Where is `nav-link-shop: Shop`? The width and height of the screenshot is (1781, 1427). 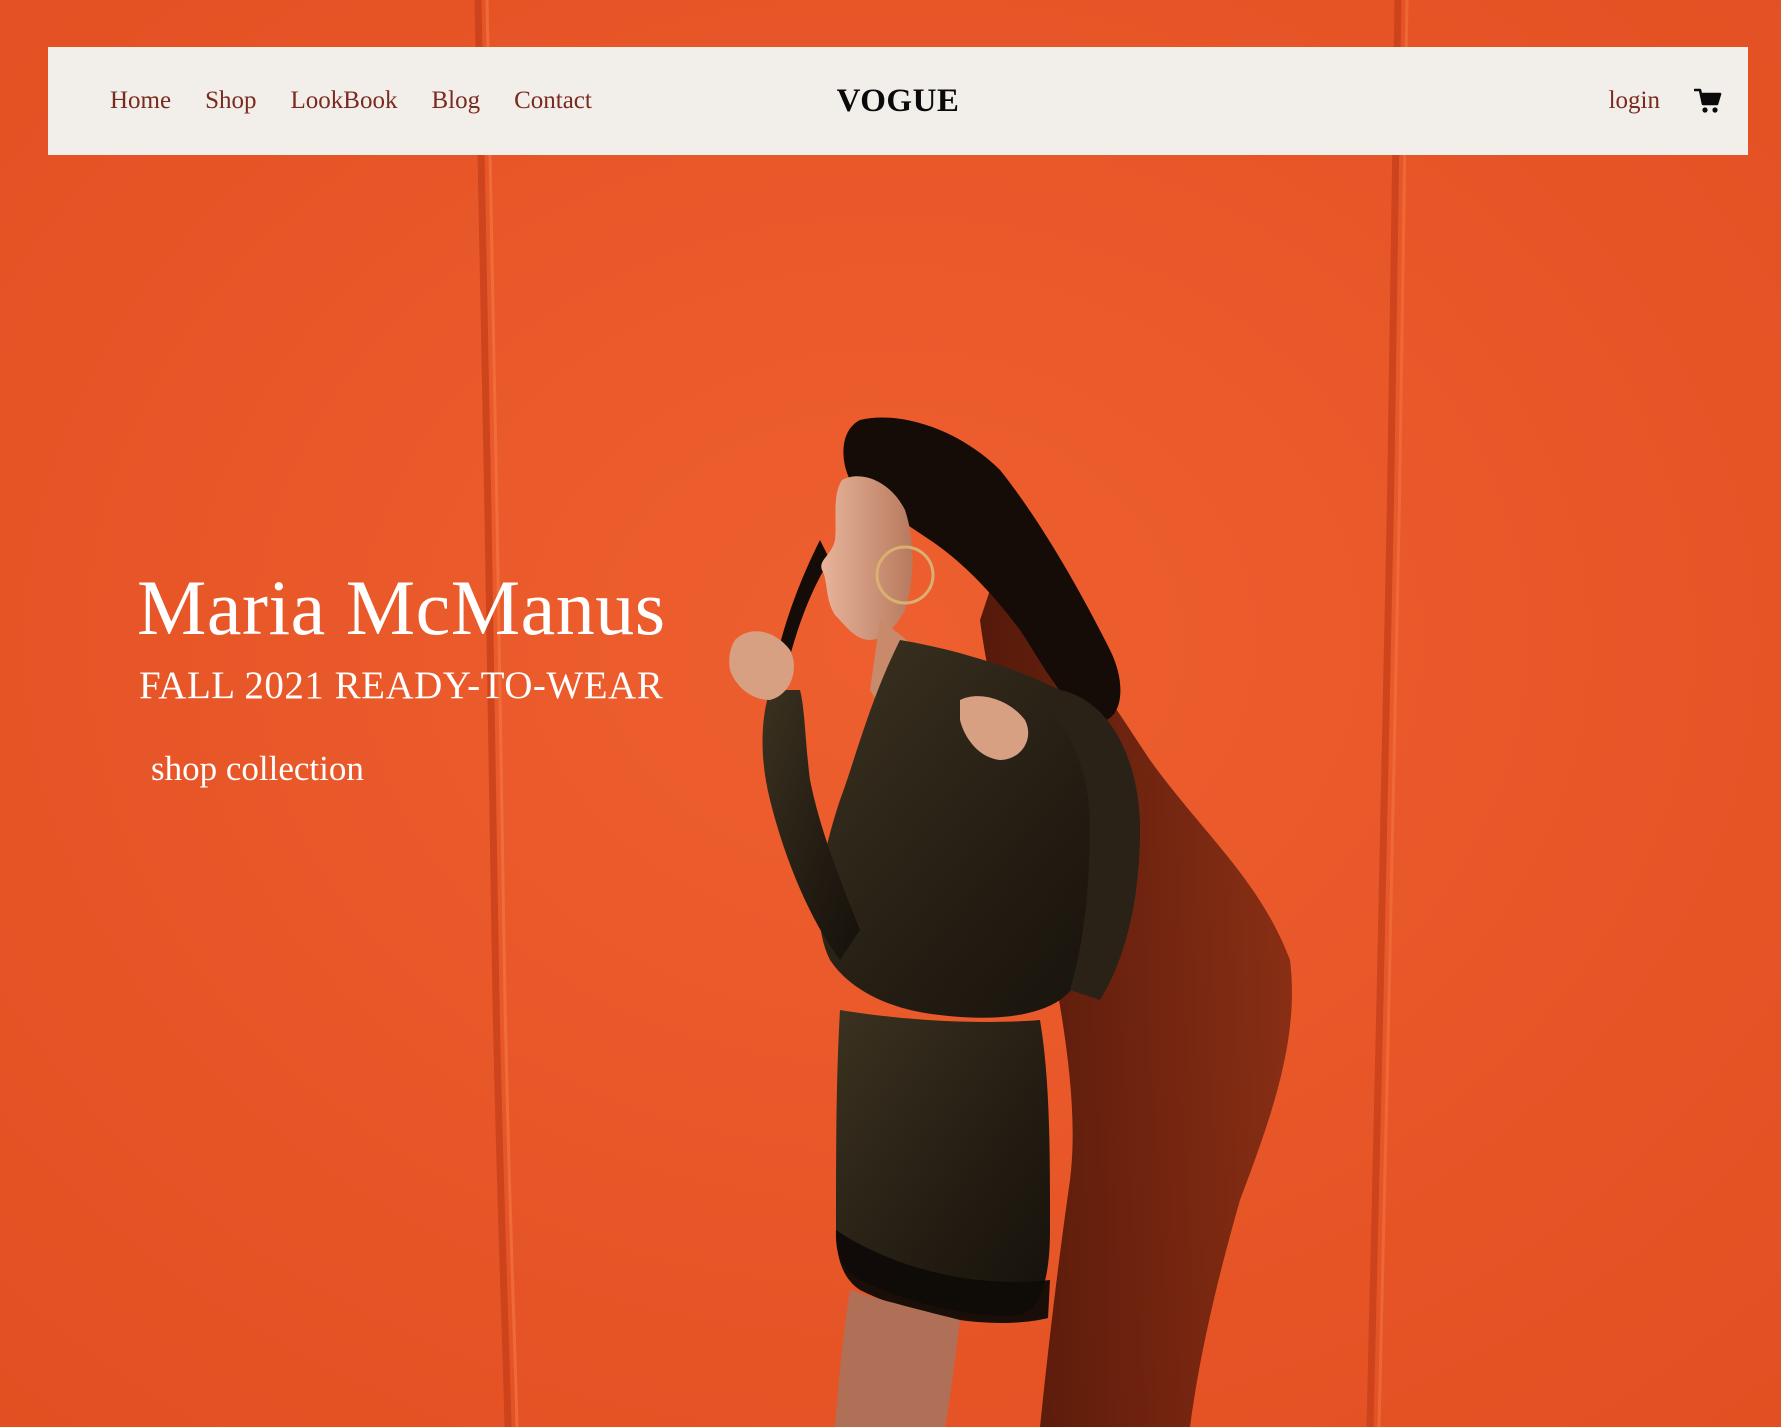
nav-link-shop: Shop is located at coordinates (230, 101).